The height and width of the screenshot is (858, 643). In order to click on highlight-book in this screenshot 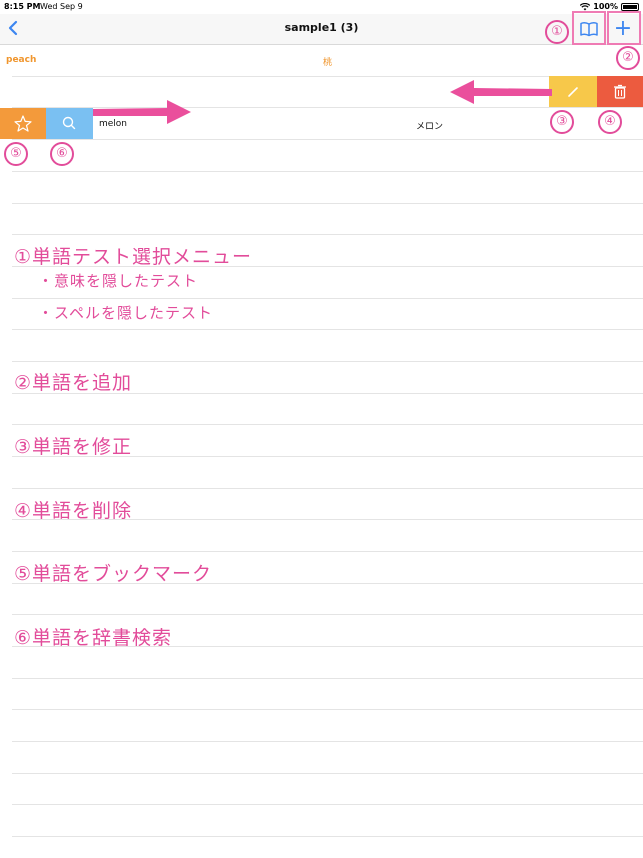, I will do `click(589, 28)`.